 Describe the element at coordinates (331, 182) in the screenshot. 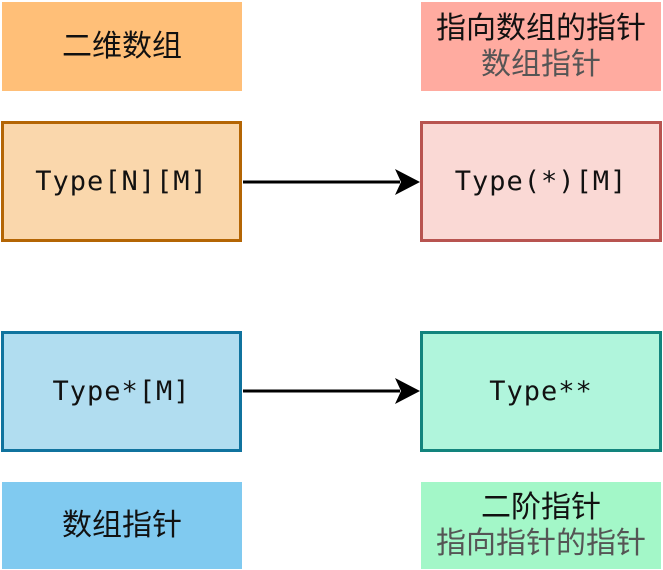

I see `arrow-row1` at that location.